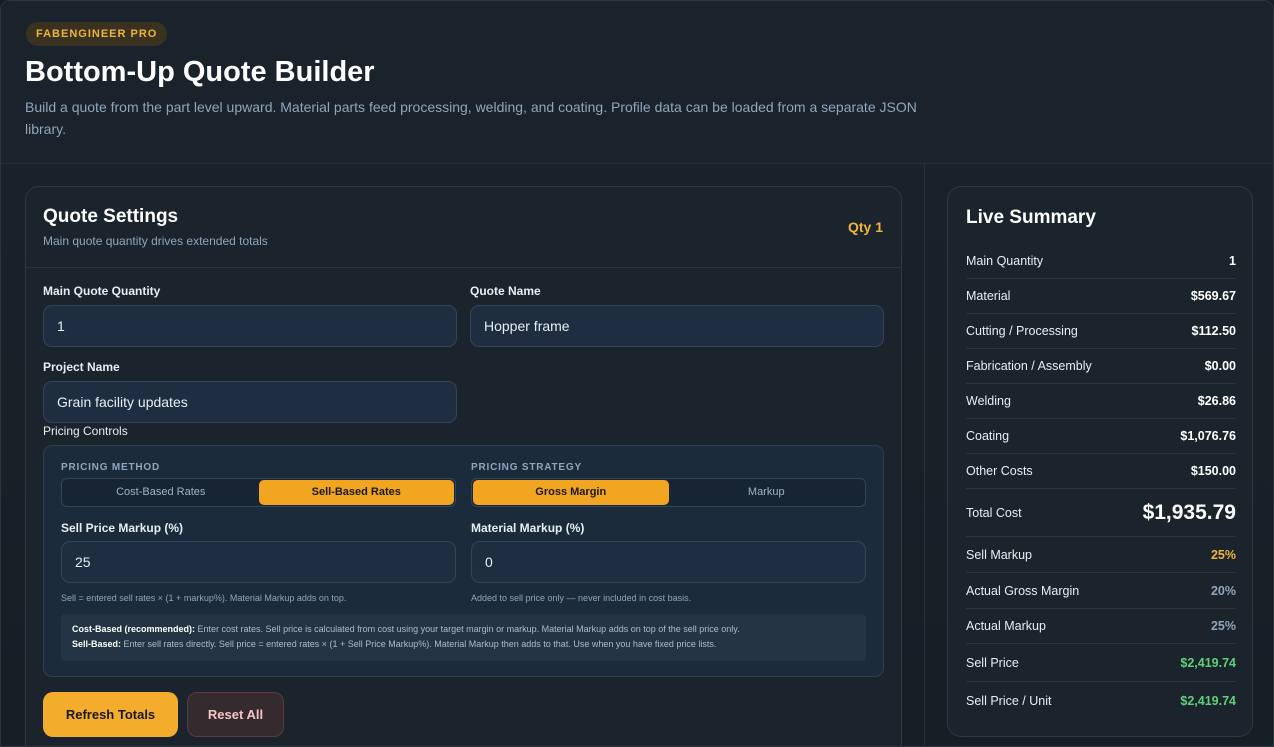  Describe the element at coordinates (235, 714) in the screenshot. I see `reset-all-button: Reset All` at that location.